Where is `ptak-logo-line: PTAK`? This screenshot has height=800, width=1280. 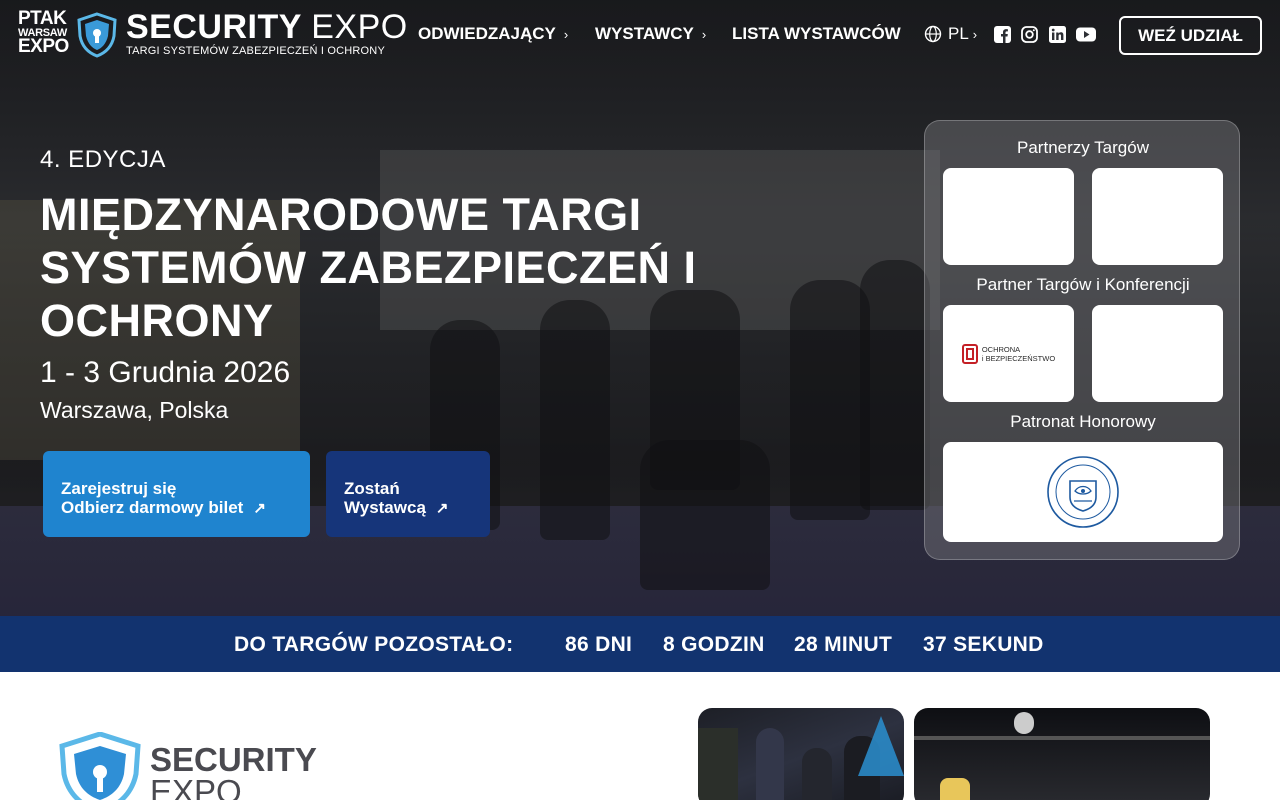
ptak-logo-line: PTAK is located at coordinates (42, 18).